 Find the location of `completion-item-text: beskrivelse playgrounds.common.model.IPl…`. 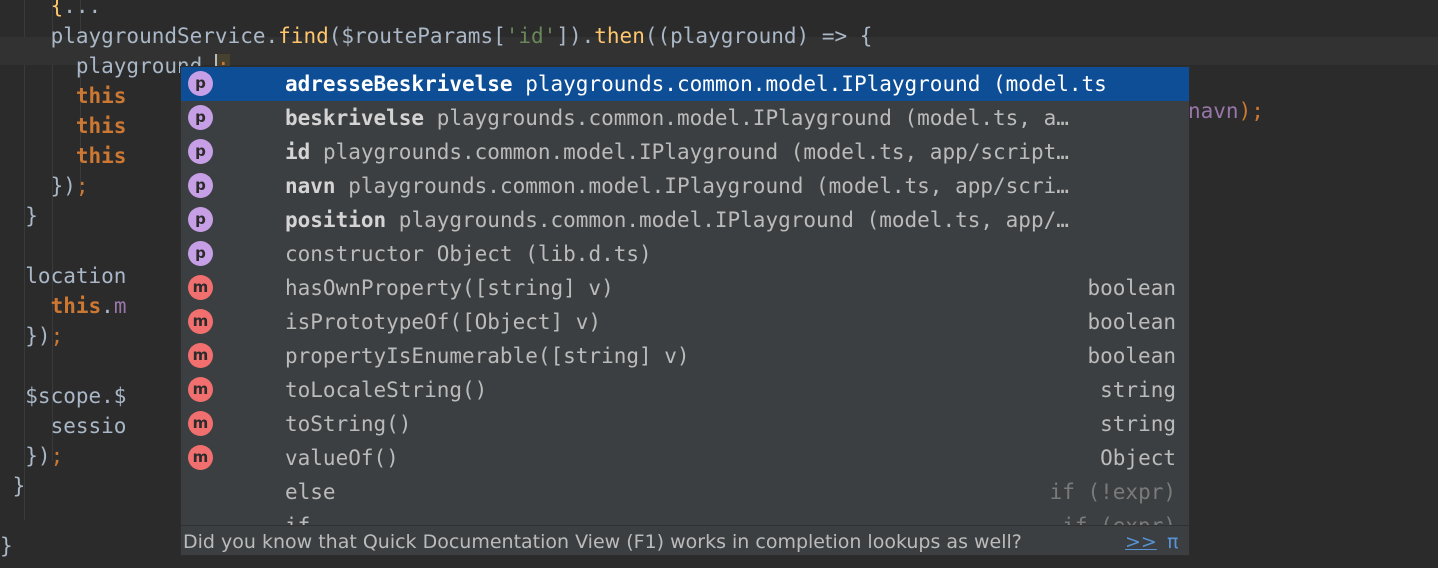

completion-item-text: beskrivelse playgrounds.common.model.IPl… is located at coordinates (737, 118).